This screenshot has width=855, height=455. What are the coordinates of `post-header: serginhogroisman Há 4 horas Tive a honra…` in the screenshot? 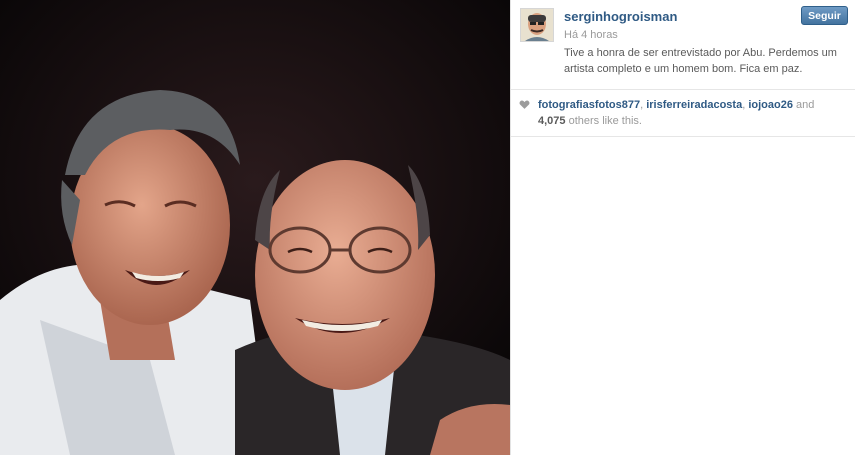 It's located at (683, 45).